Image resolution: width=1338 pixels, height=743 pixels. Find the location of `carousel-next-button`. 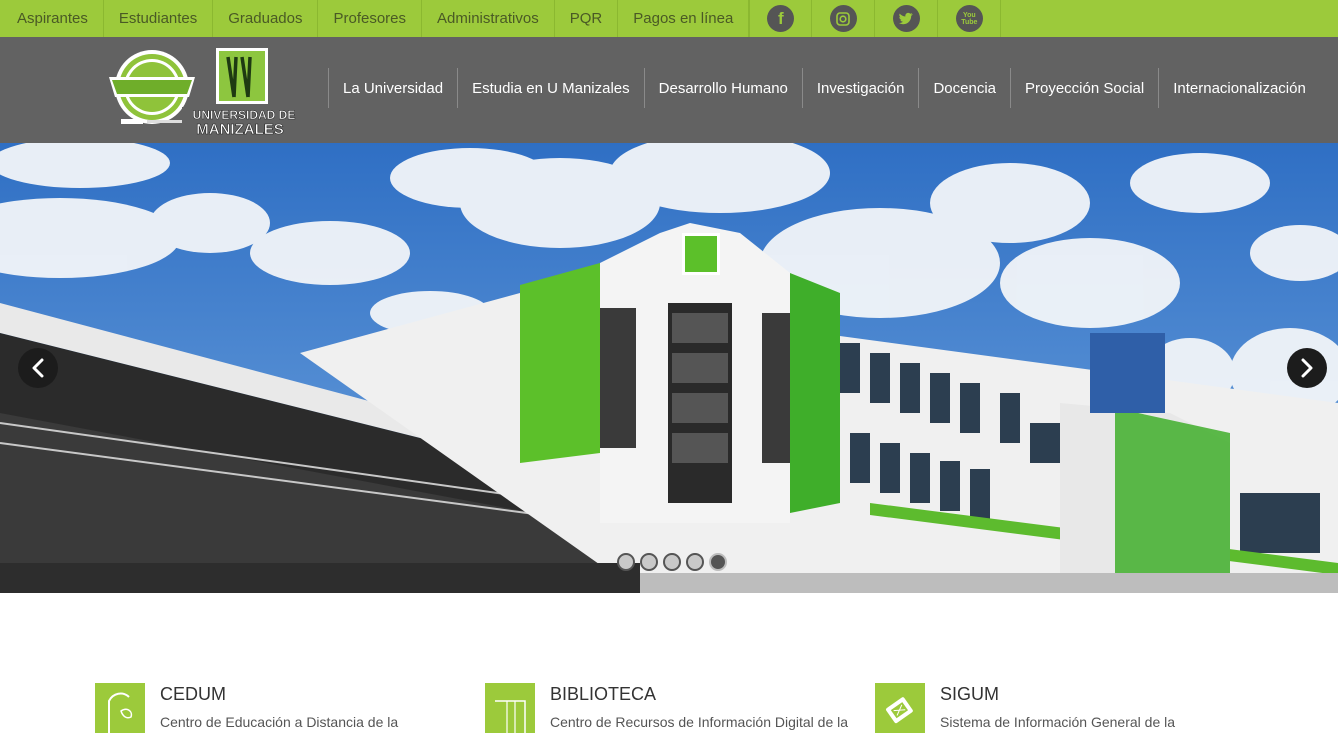

carousel-next-button is located at coordinates (1307, 368).